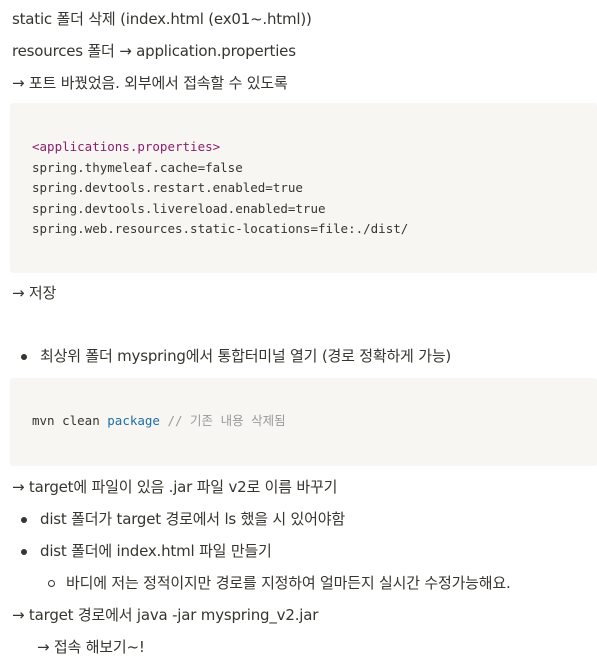 Image resolution: width=597 pixels, height=668 pixels. I want to click on code-comment: // 기존 내용 삭제됨, so click(222, 420).